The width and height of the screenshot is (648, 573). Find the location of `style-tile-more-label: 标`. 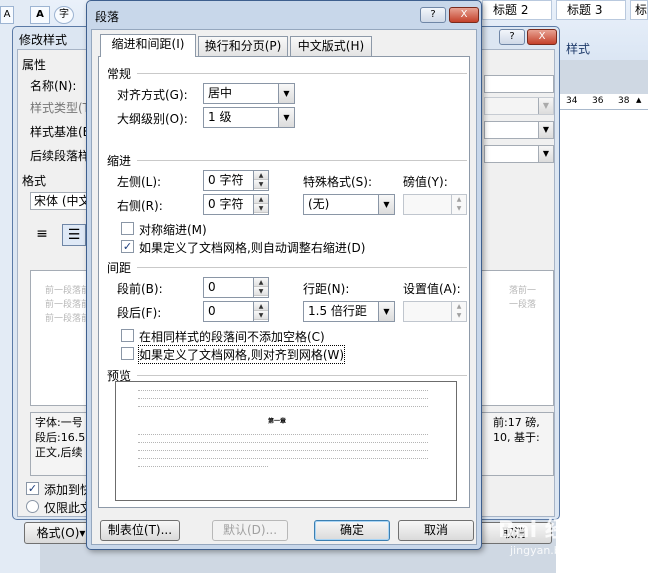

style-tile-more-label: 标 is located at coordinates (641, 10).